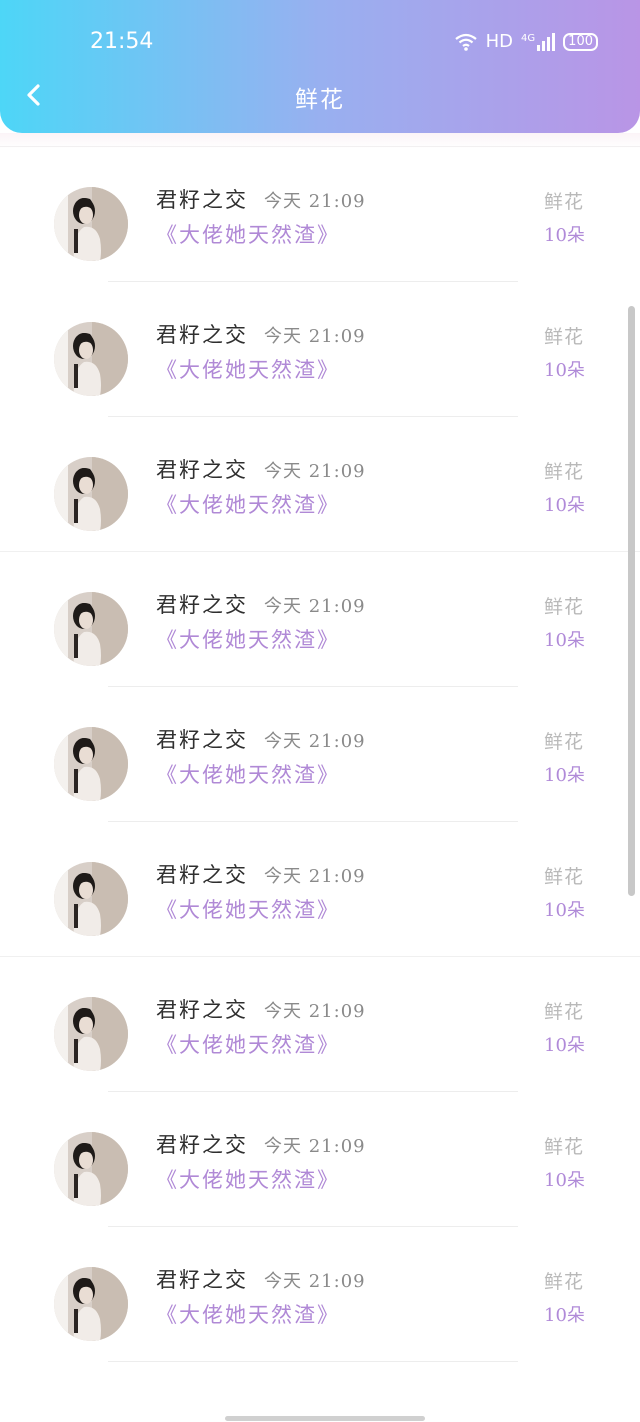 The height and width of the screenshot is (1422, 640). I want to click on page-title: 鲜花, so click(320, 100).